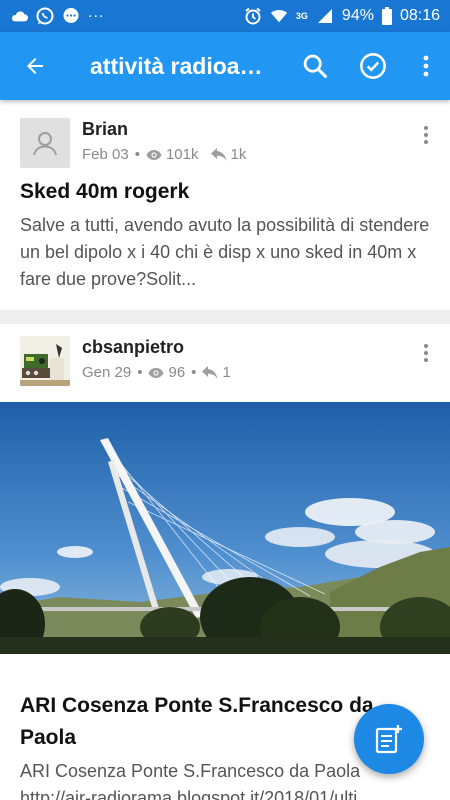  Describe the element at coordinates (386, 16) in the screenshot. I see `battery-icon` at that location.